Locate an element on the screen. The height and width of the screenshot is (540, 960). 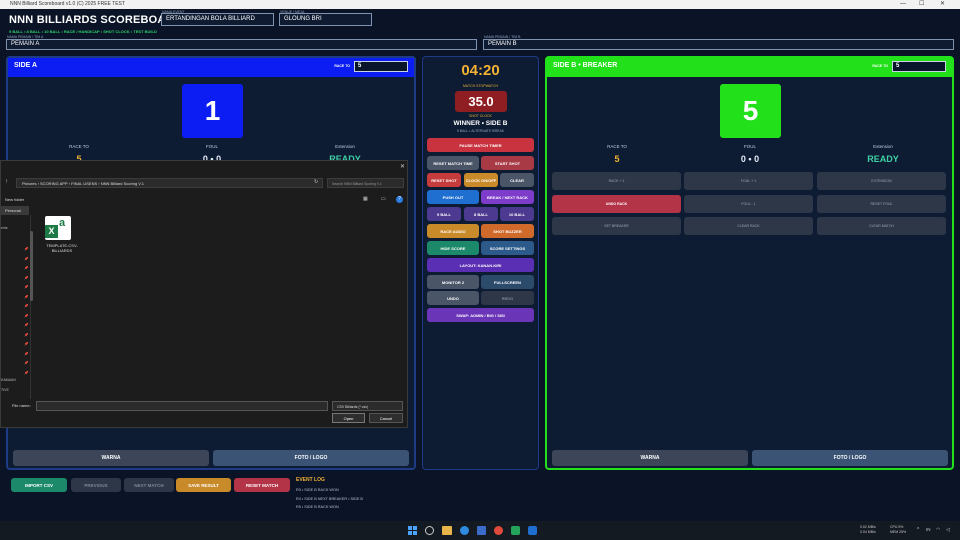
side-b-warna-button: WARNA is located at coordinates (650, 458).